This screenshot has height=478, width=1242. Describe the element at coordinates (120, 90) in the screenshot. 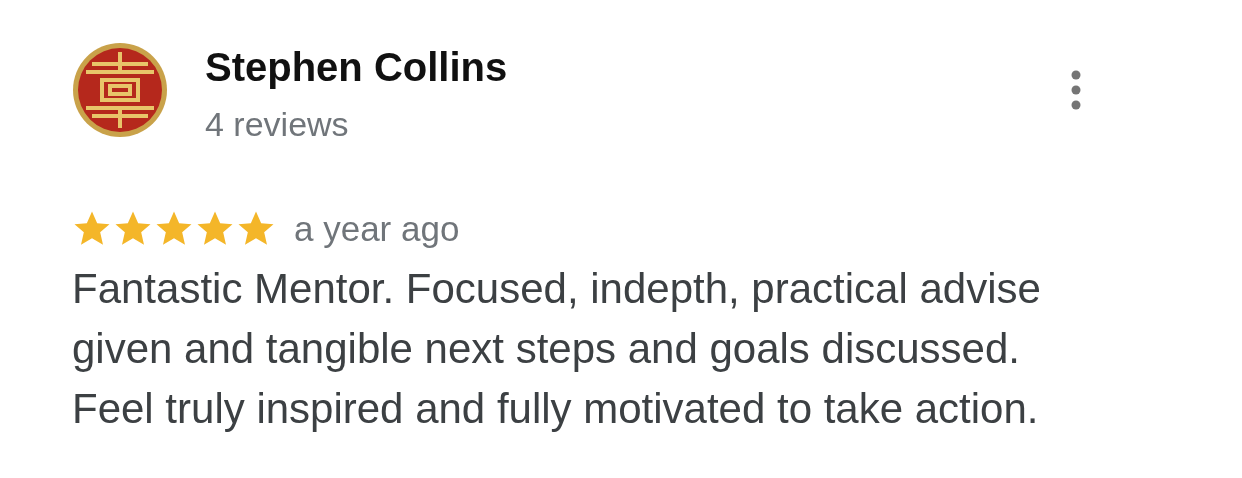

I see `avatar-icon` at that location.